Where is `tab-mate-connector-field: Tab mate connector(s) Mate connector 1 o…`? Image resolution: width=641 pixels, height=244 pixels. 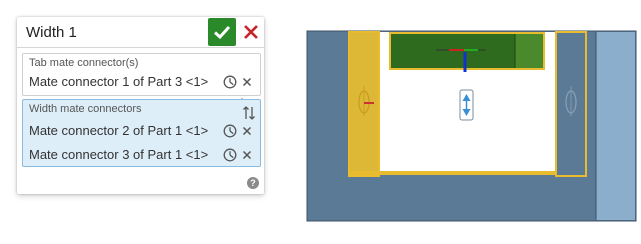
tab-mate-connector-field: Tab mate connector(s) Mate connector 1 o… is located at coordinates (141, 74).